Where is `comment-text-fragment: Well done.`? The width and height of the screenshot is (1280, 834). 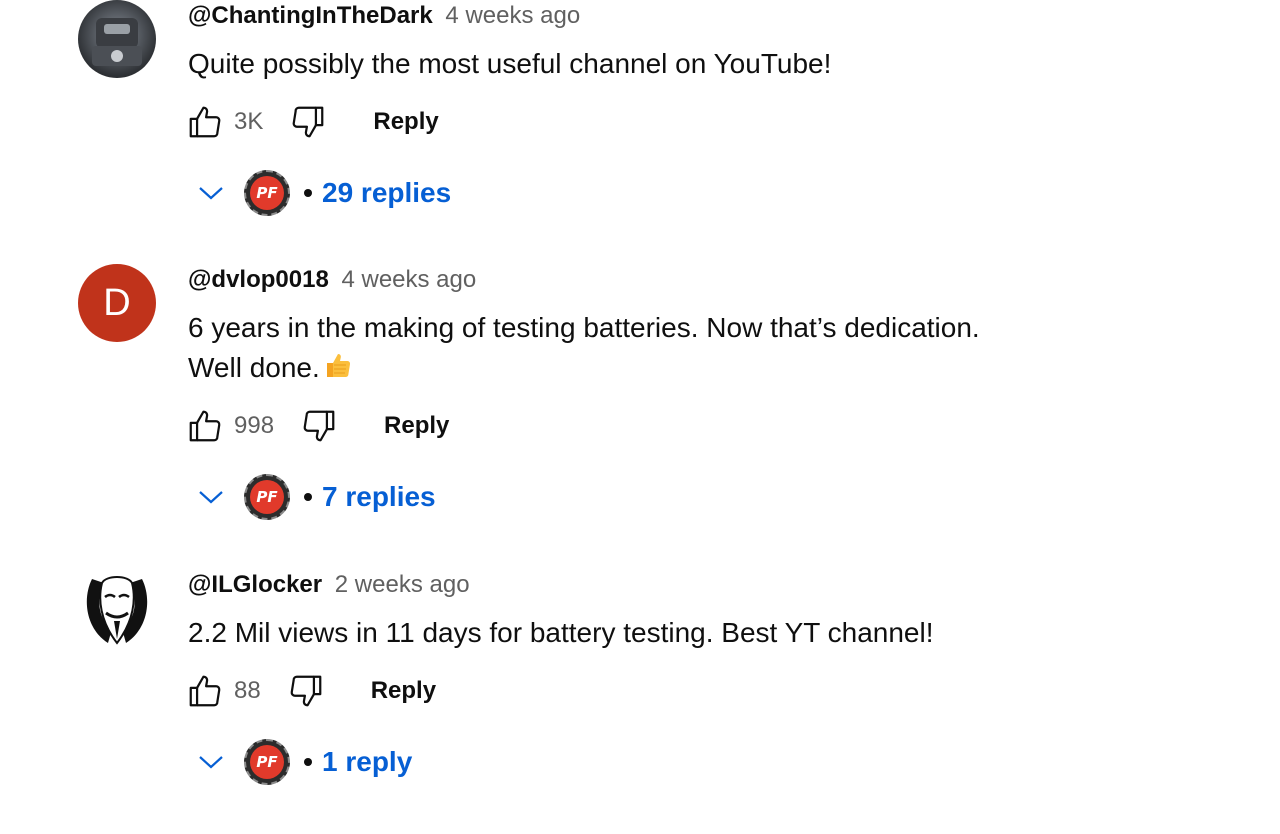 comment-text-fragment: Well done. is located at coordinates (254, 367).